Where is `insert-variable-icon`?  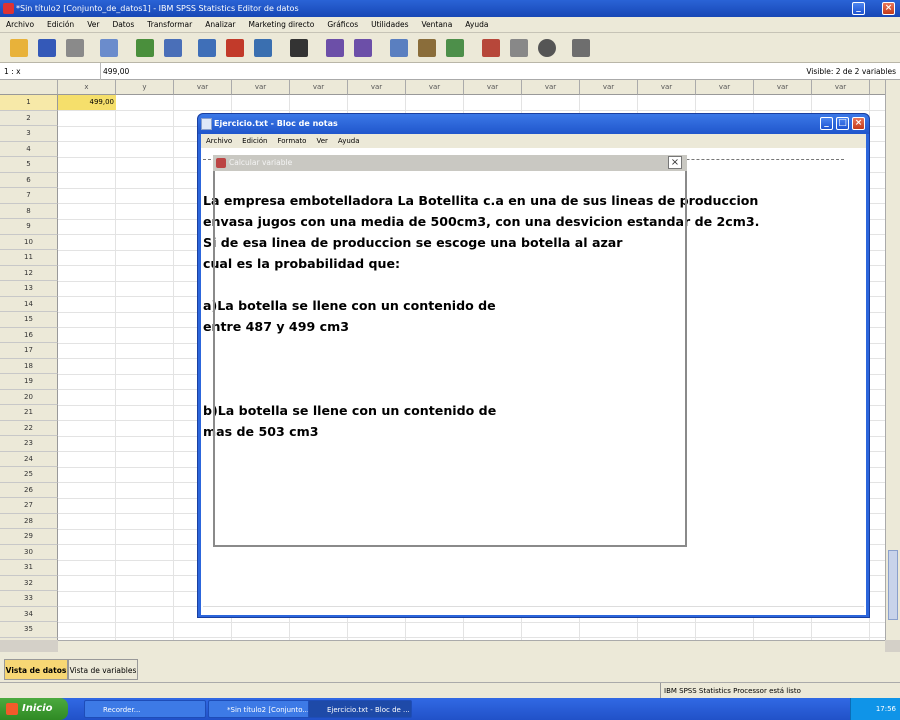 insert-variable-icon is located at coordinates (363, 48).